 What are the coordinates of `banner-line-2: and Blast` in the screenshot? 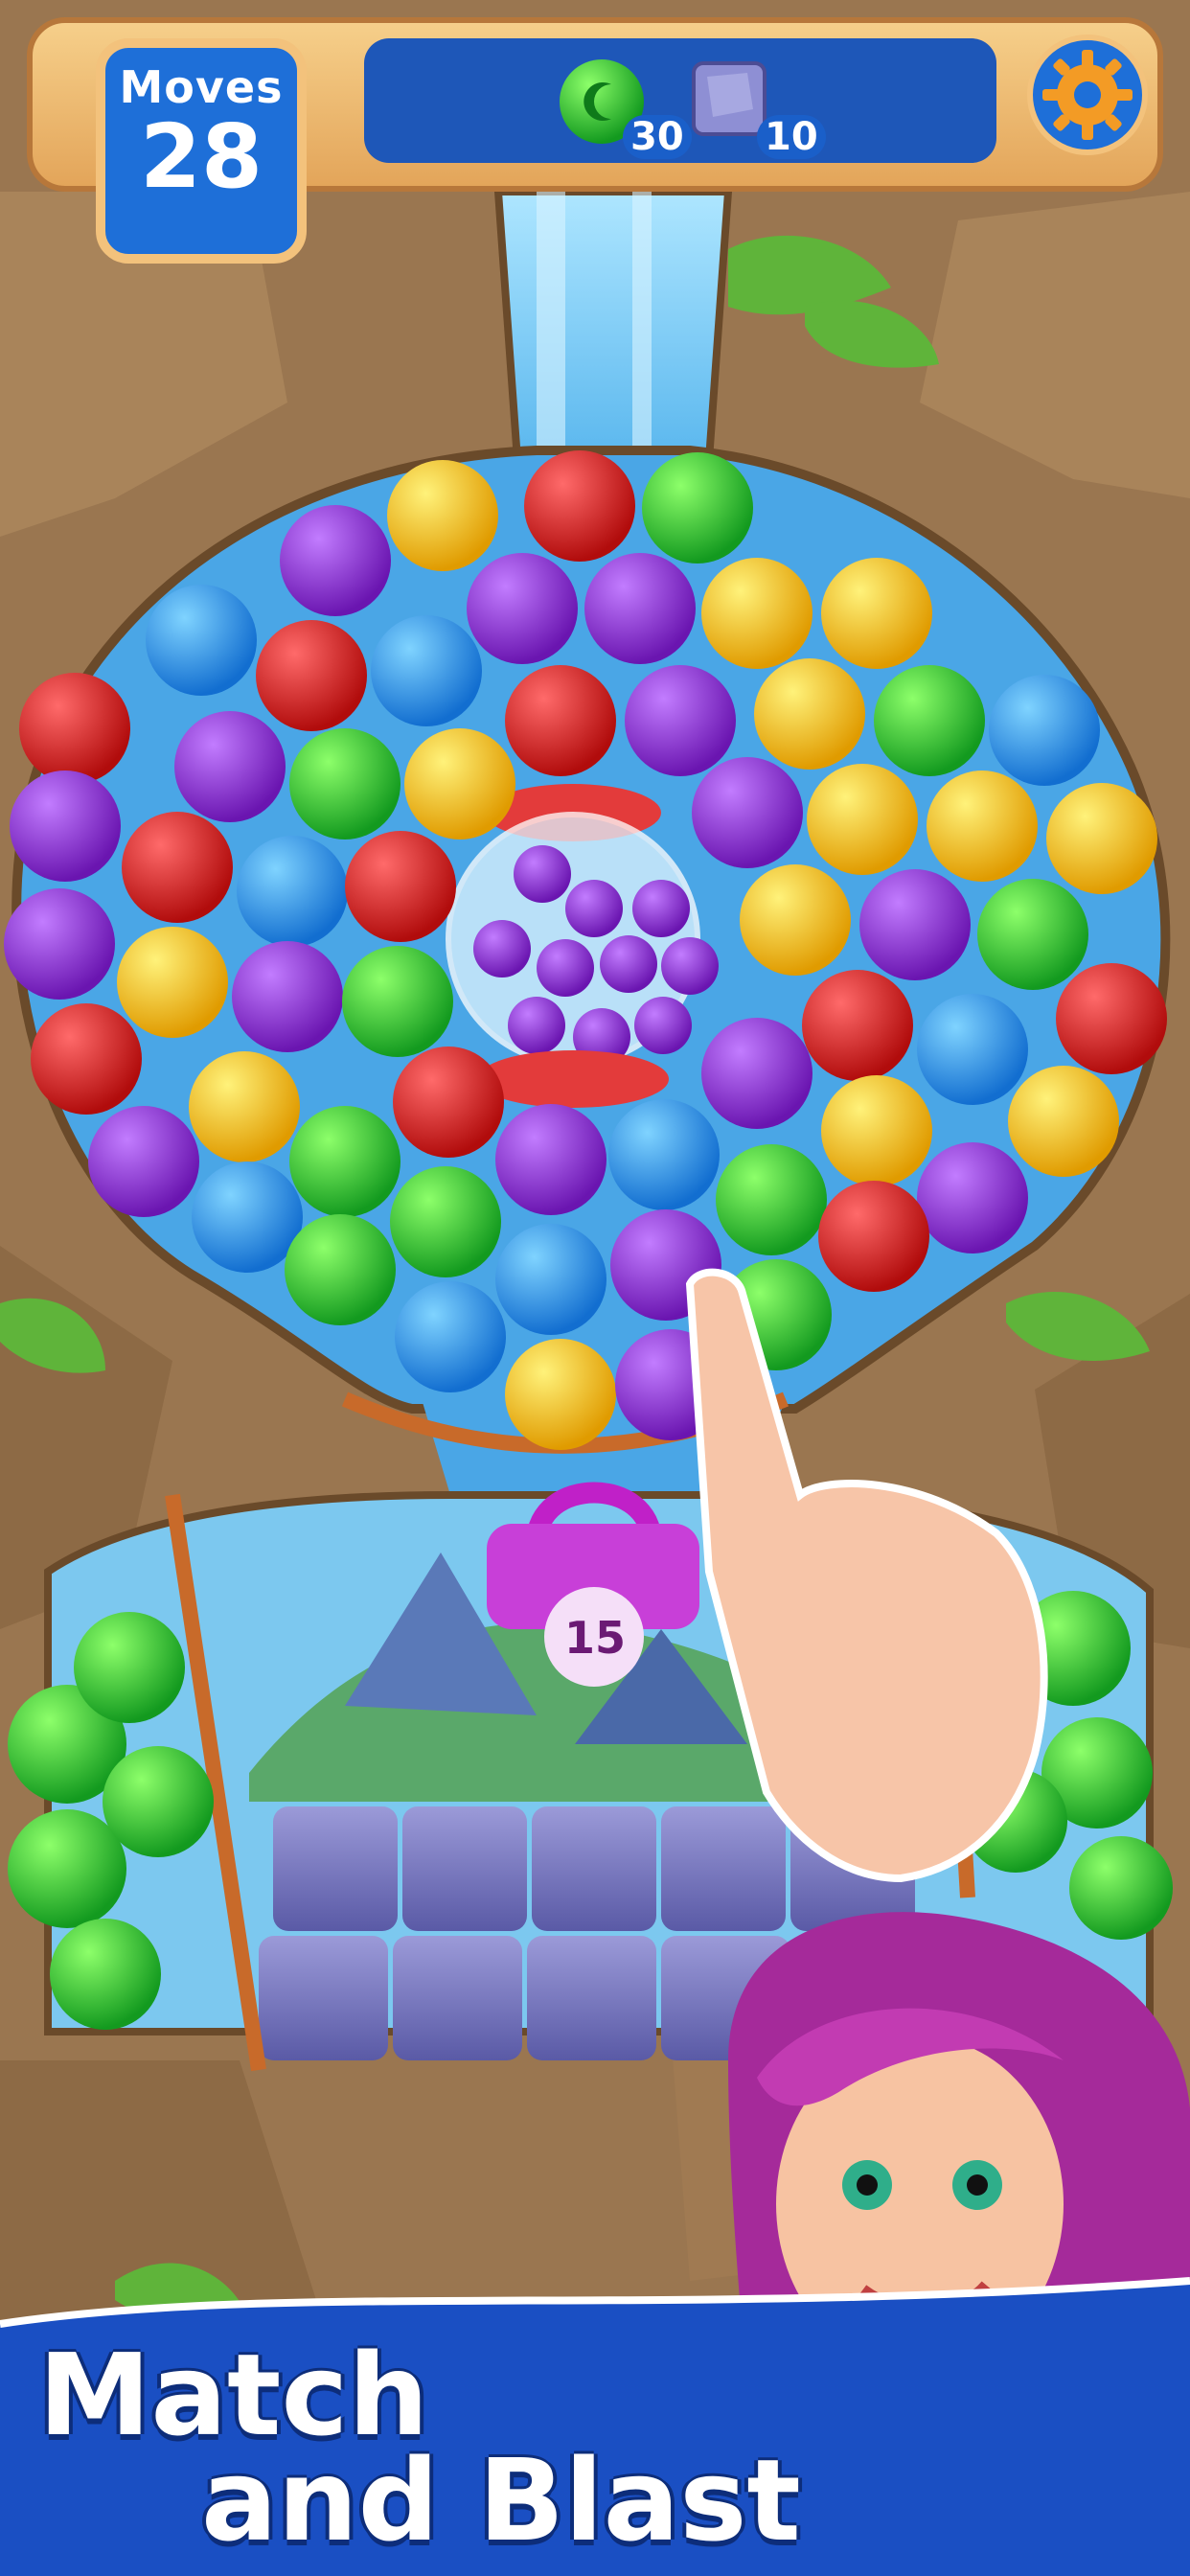 It's located at (501, 2500).